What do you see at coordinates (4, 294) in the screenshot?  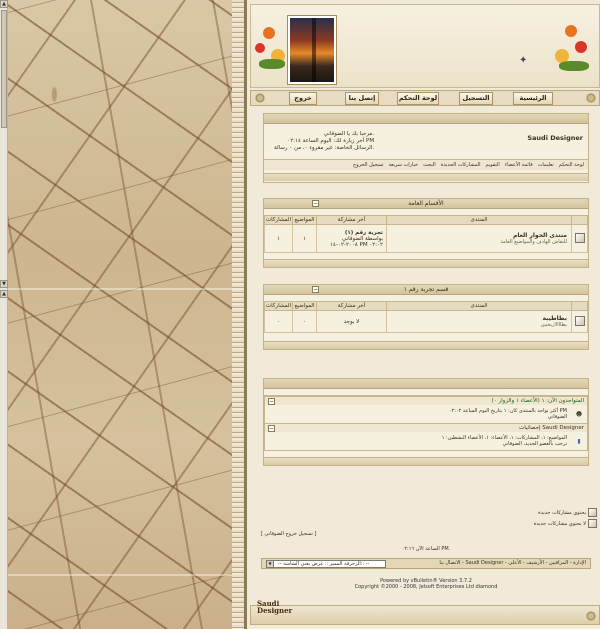 I see `scroll-up-arrow-2: ▲` at bounding box center [4, 294].